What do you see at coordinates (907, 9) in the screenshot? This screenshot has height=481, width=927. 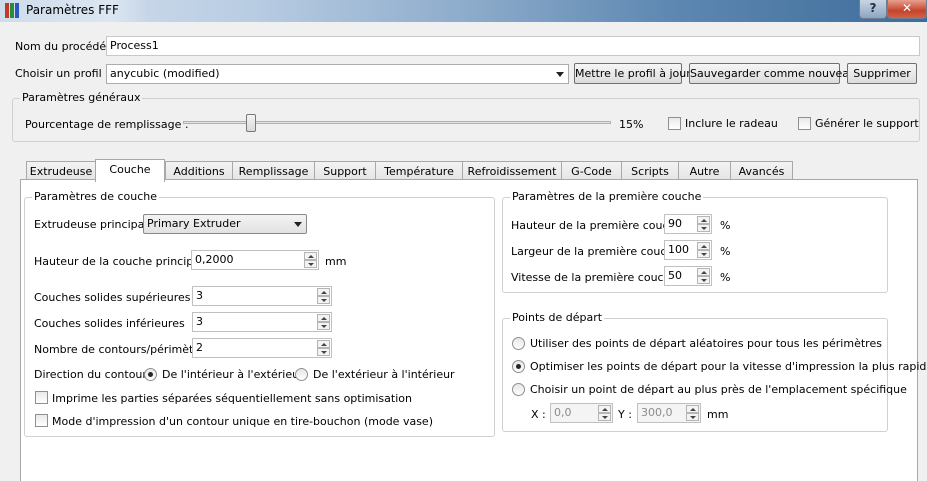 I see `close-button: ✕` at bounding box center [907, 9].